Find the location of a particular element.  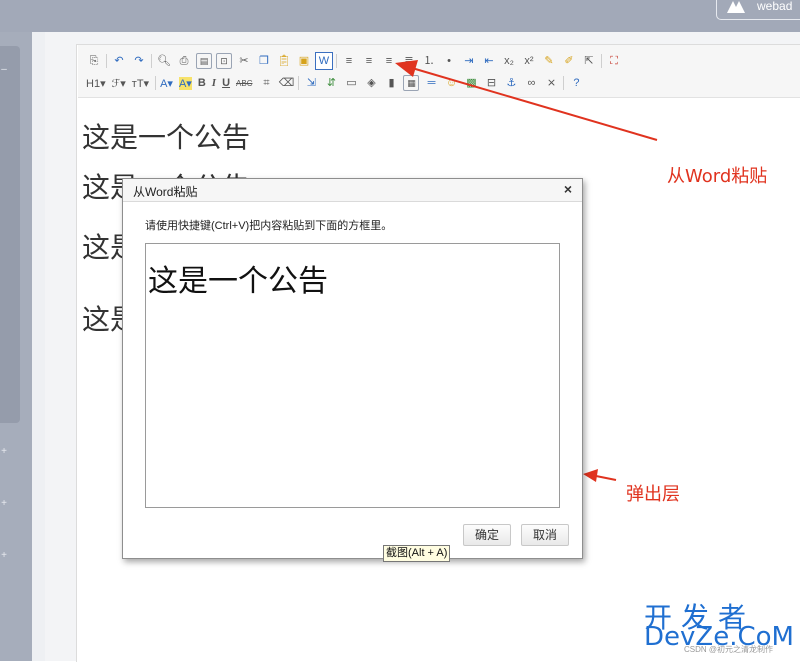

ok-button: 确定 is located at coordinates (487, 535).